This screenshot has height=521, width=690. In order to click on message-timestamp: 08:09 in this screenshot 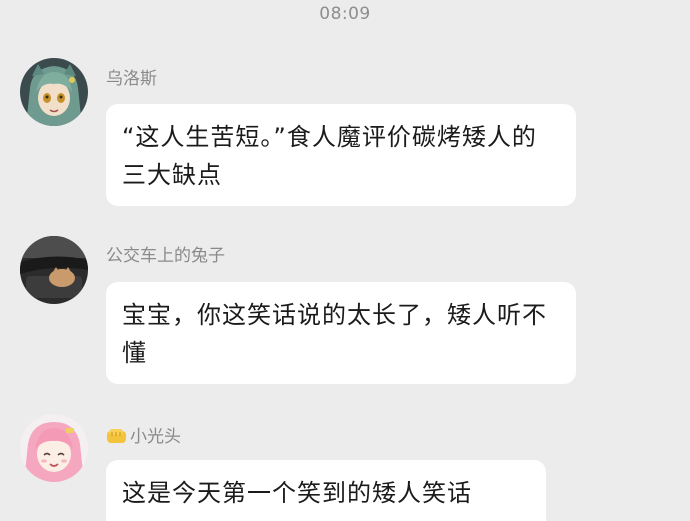, I will do `click(345, 14)`.